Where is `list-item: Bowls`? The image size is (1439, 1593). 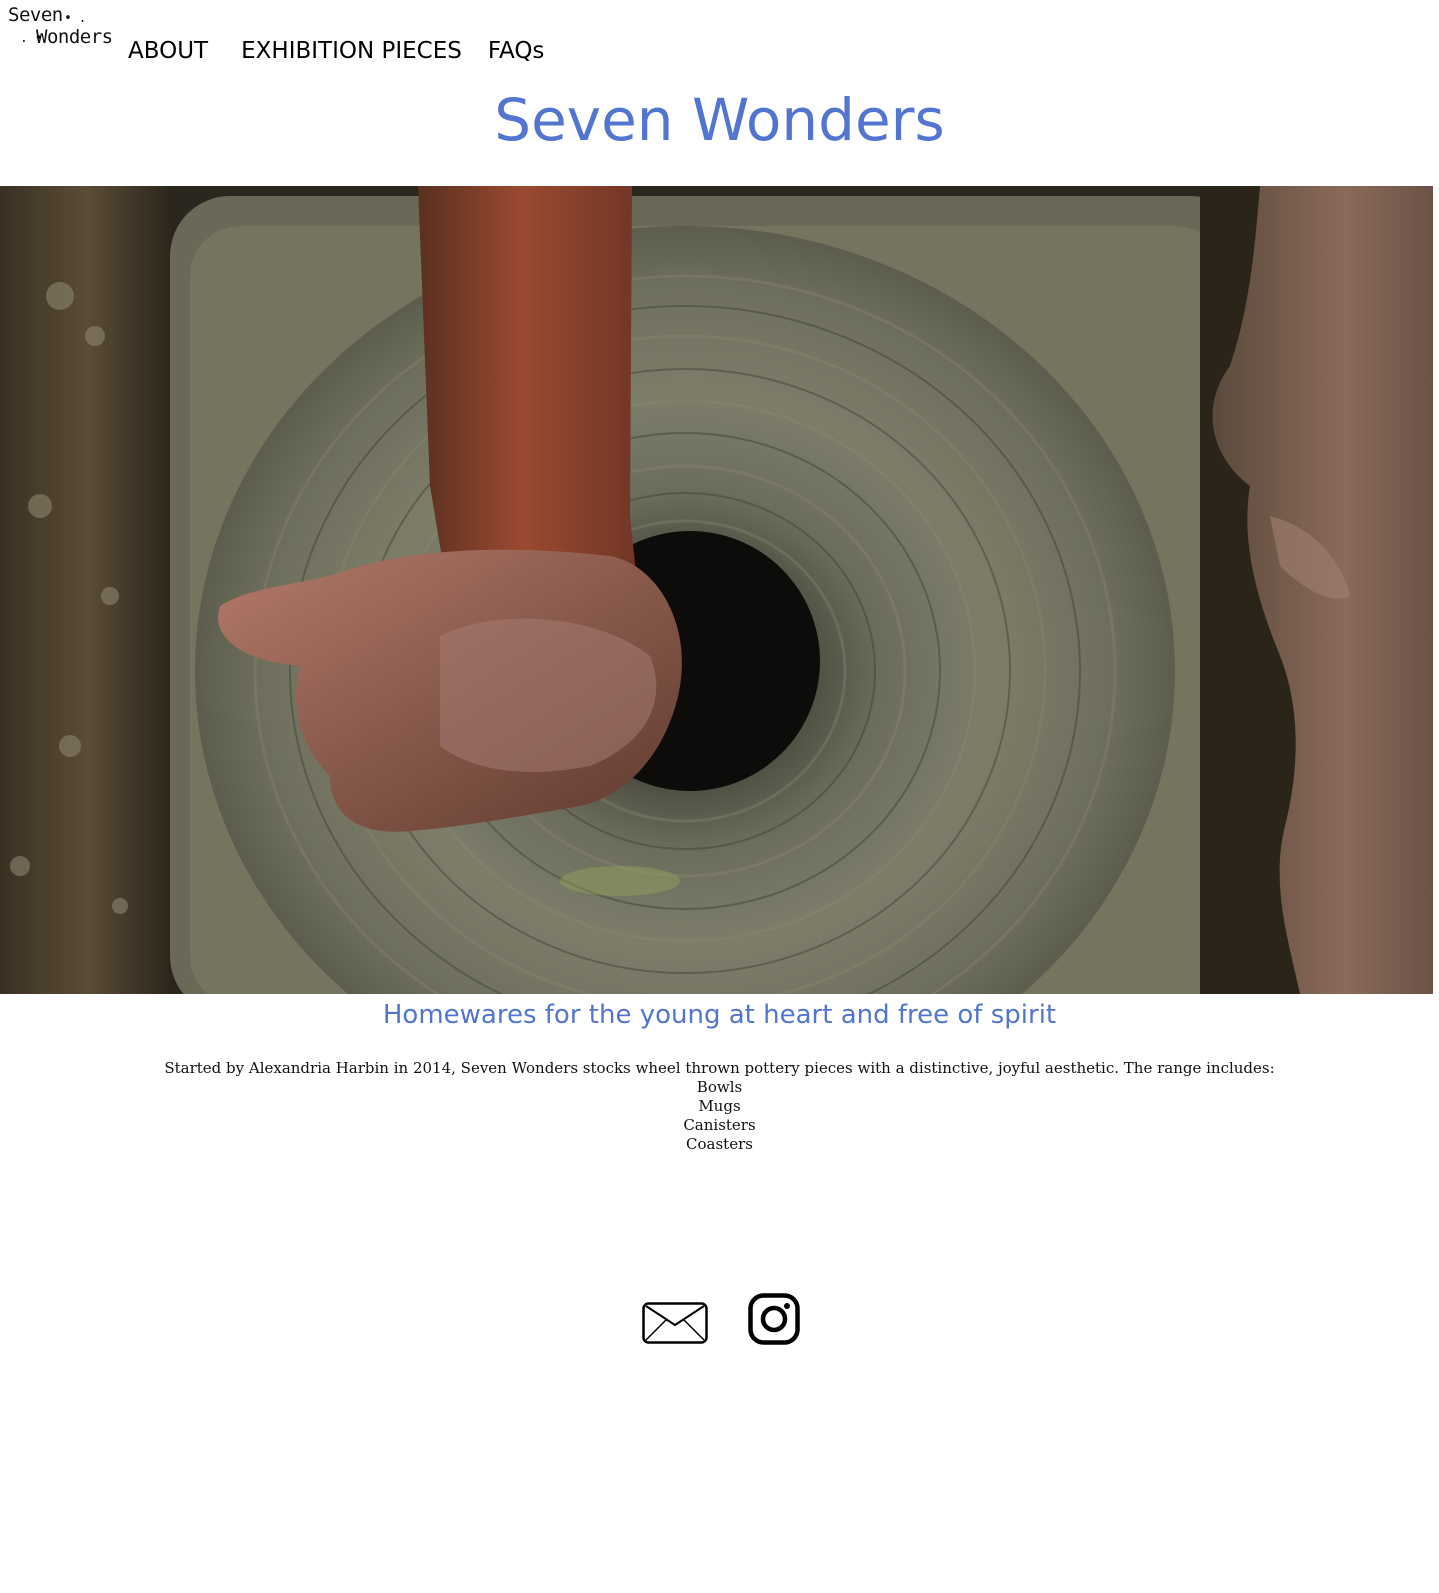 list-item: Bowls is located at coordinates (719, 1087).